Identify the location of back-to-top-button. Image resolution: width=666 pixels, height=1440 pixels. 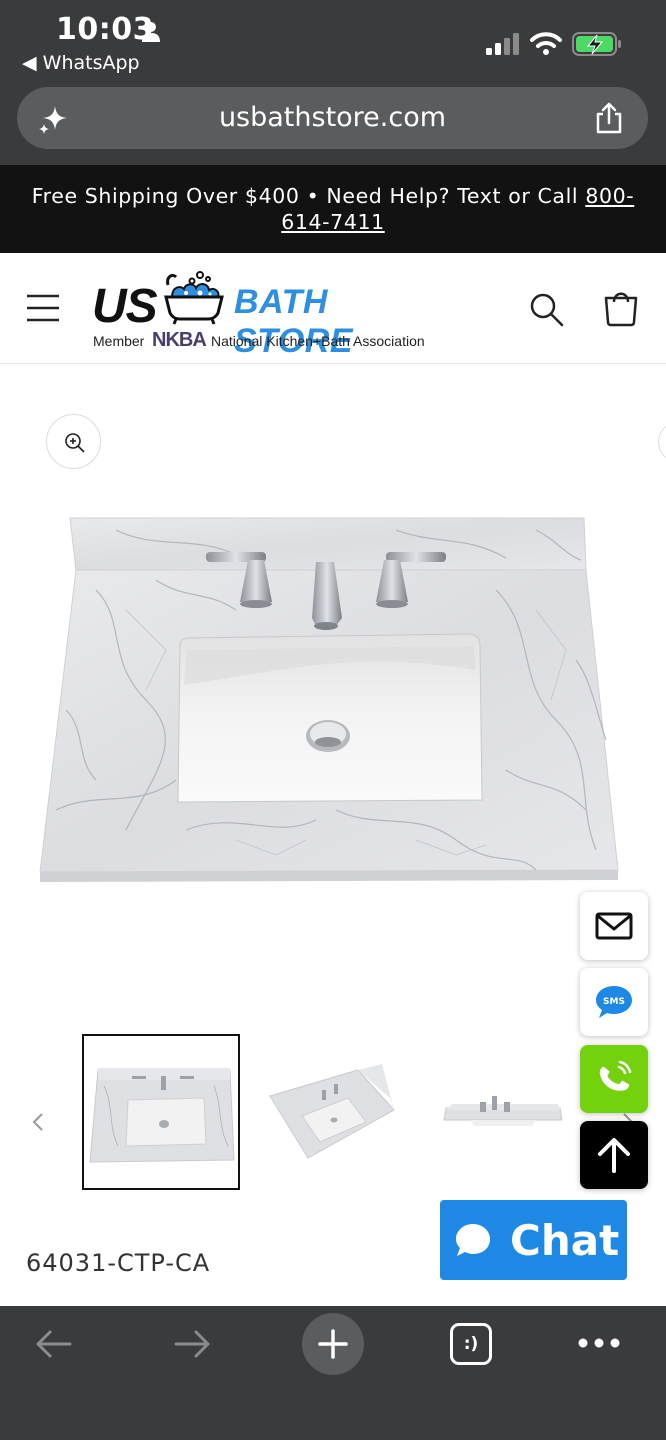
(614, 1155).